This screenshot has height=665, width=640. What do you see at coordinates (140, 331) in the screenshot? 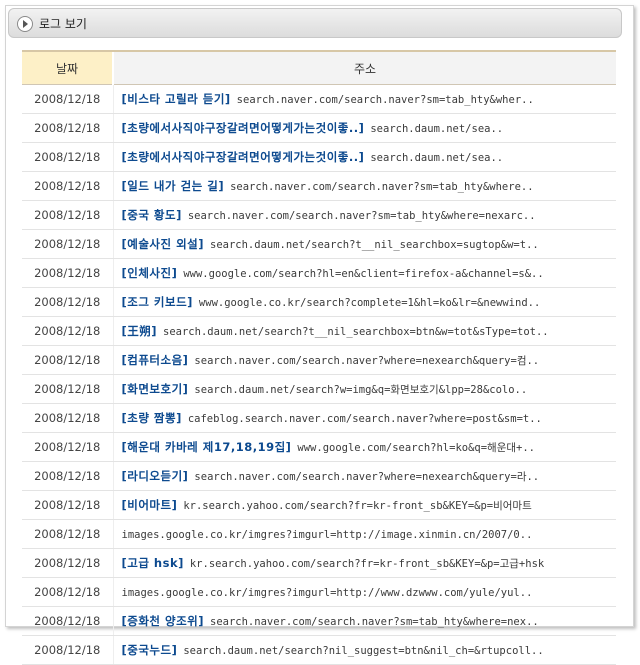
I see `search-keyword-link: [王朔]` at bounding box center [140, 331].